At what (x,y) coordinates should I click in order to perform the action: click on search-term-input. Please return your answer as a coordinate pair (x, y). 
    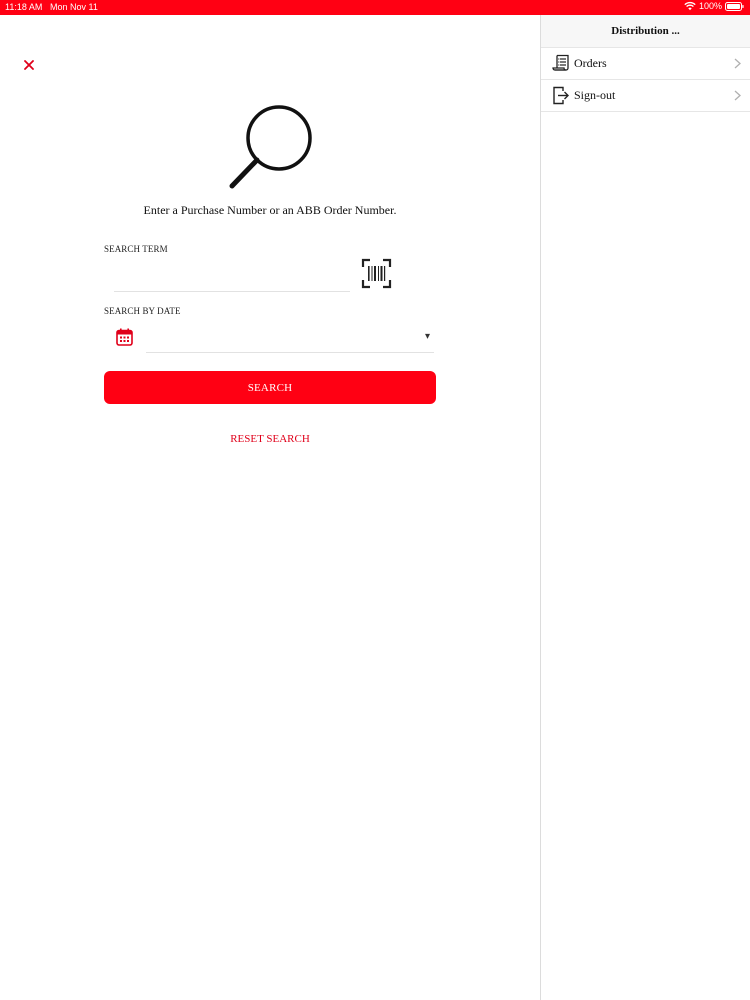
    Looking at the image, I should click on (232, 281).